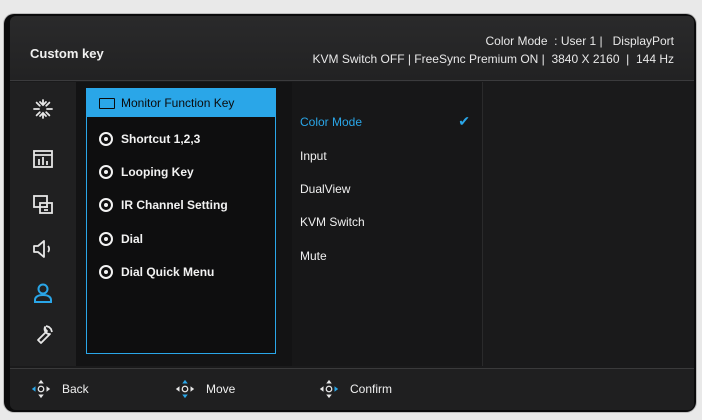 The height and width of the screenshot is (420, 702). I want to click on option-color-mode: Color Mode ✔, so click(388, 122).